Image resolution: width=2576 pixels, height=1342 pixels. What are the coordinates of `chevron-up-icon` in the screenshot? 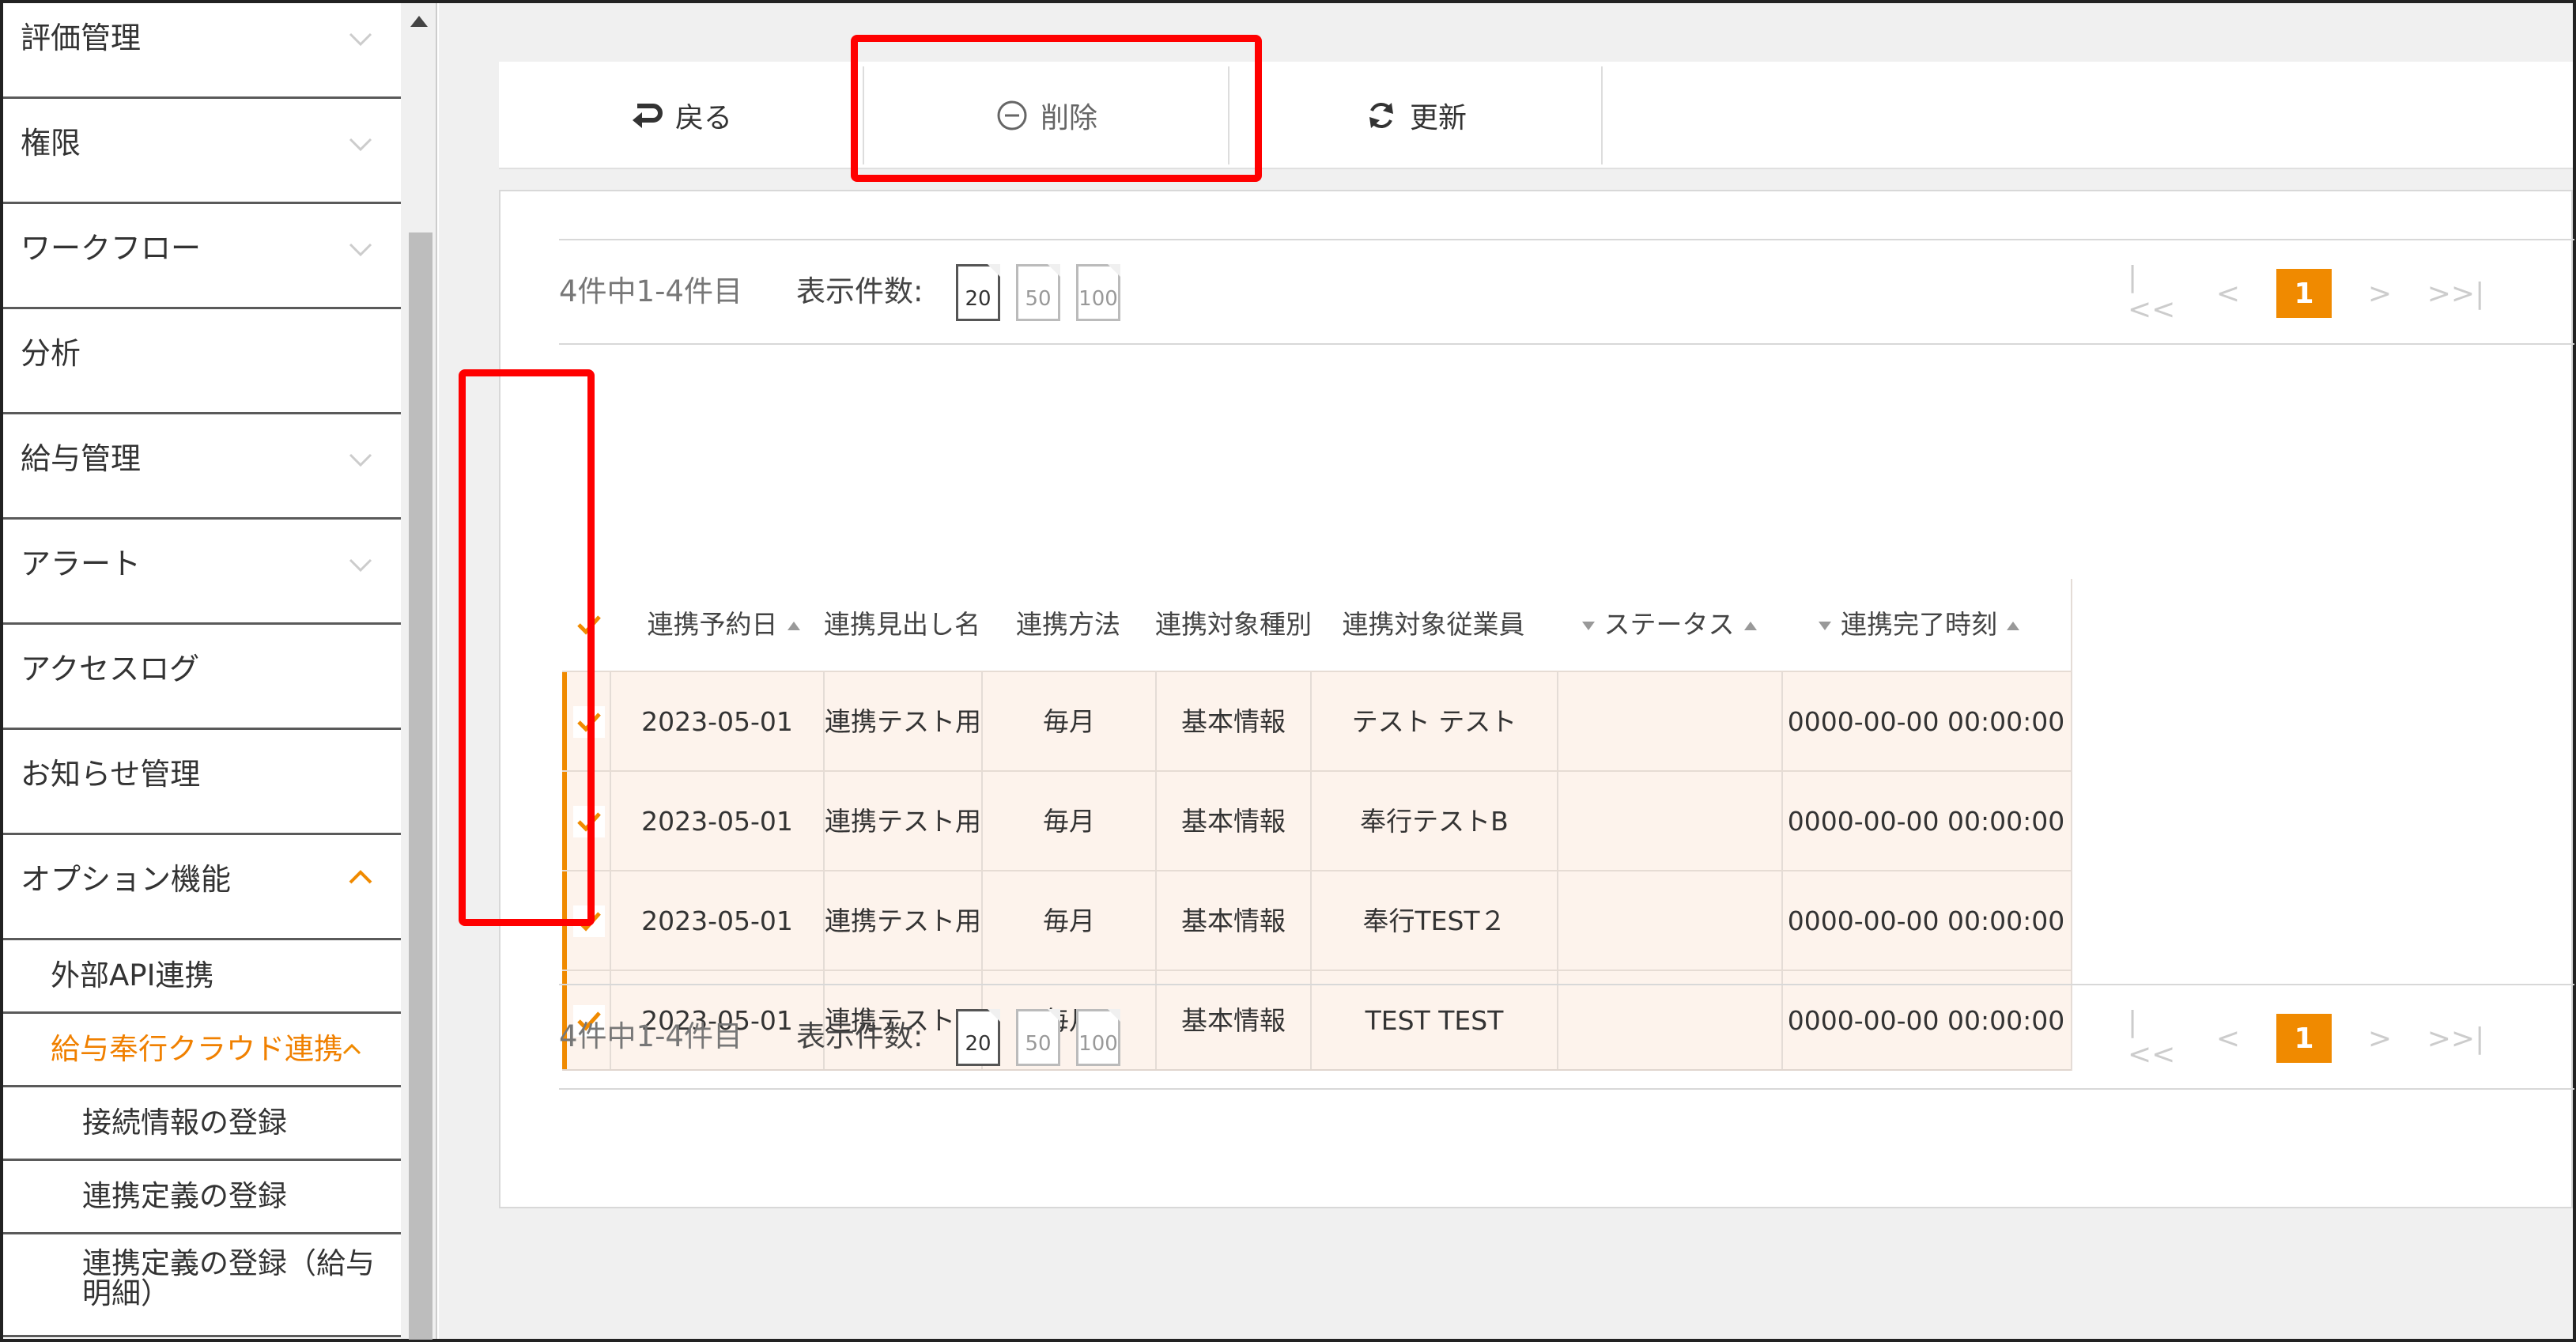 It's located at (351, 1049).